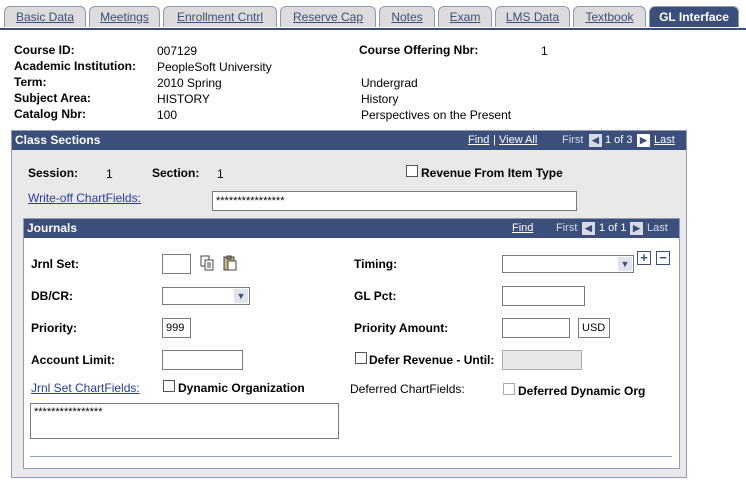 Image resolution: width=746 pixels, height=485 pixels. What do you see at coordinates (85, 388) in the screenshot?
I see `jrnl-set-chartfields-link: Jrnl Set ChartFields:` at bounding box center [85, 388].